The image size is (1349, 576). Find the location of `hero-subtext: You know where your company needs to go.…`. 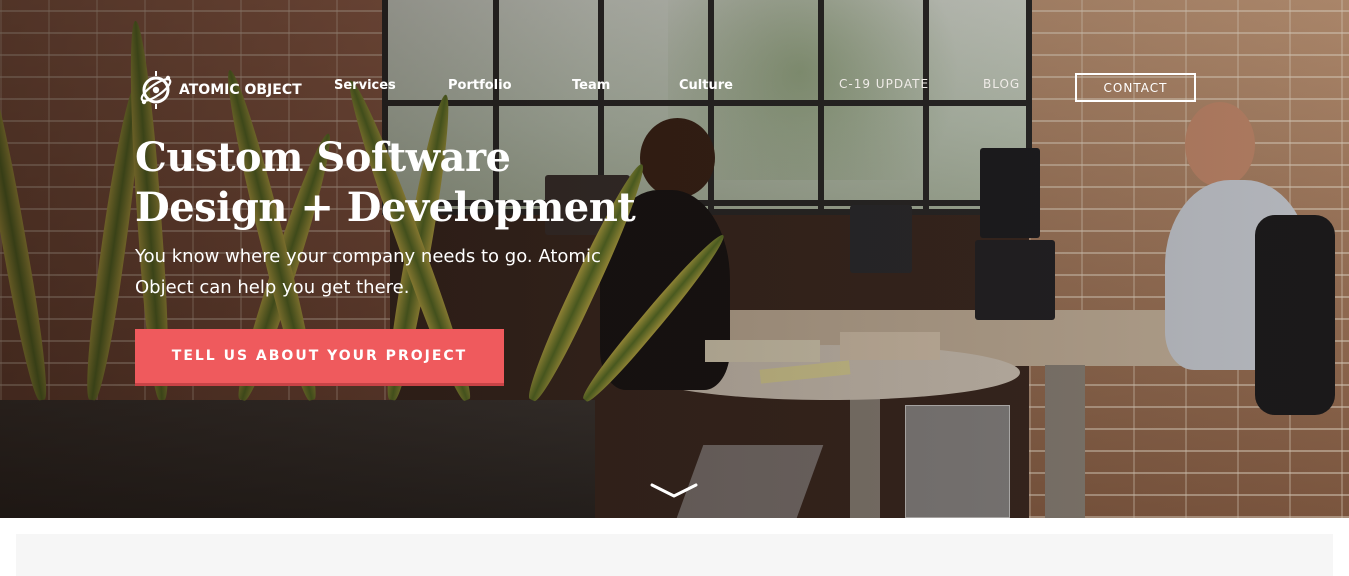

hero-subtext: You know where your company needs to go.… is located at coordinates (368, 272).